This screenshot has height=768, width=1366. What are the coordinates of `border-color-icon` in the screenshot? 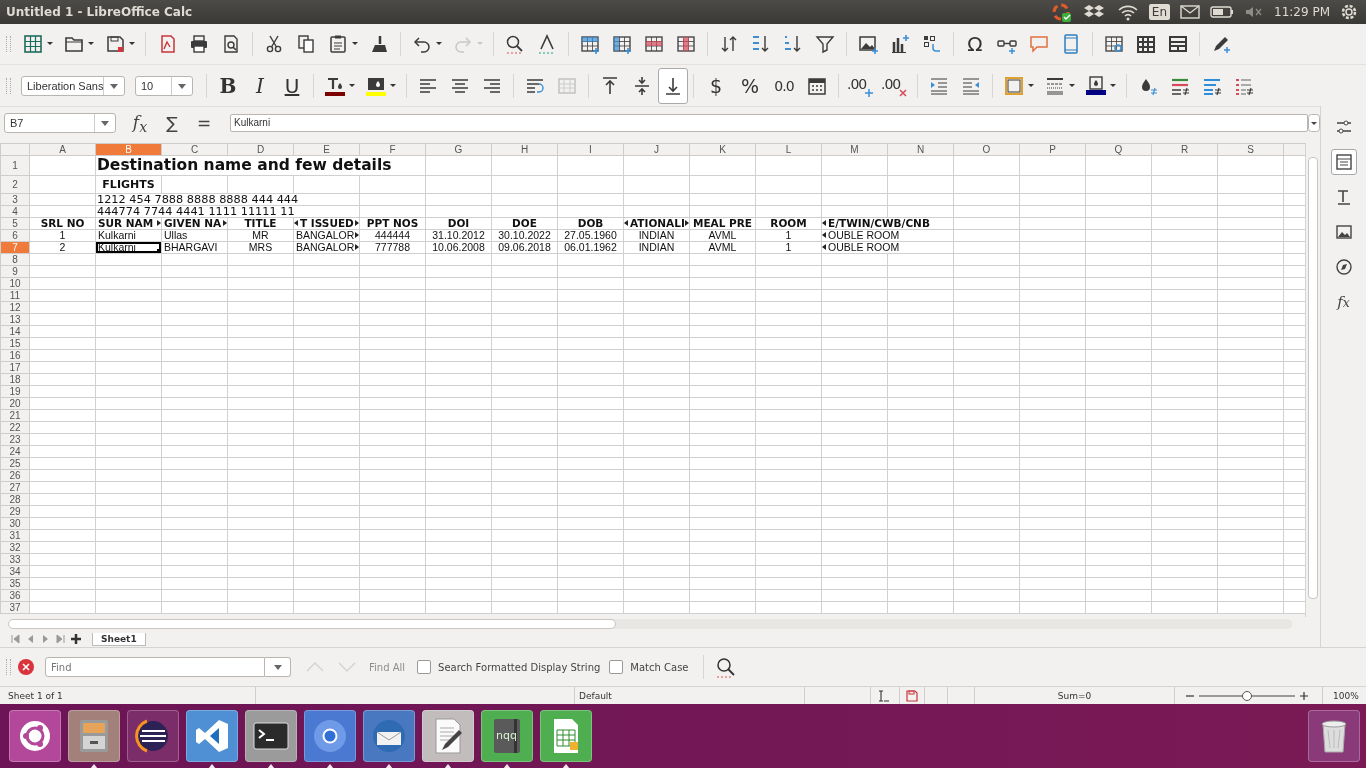 It's located at (1096, 85).